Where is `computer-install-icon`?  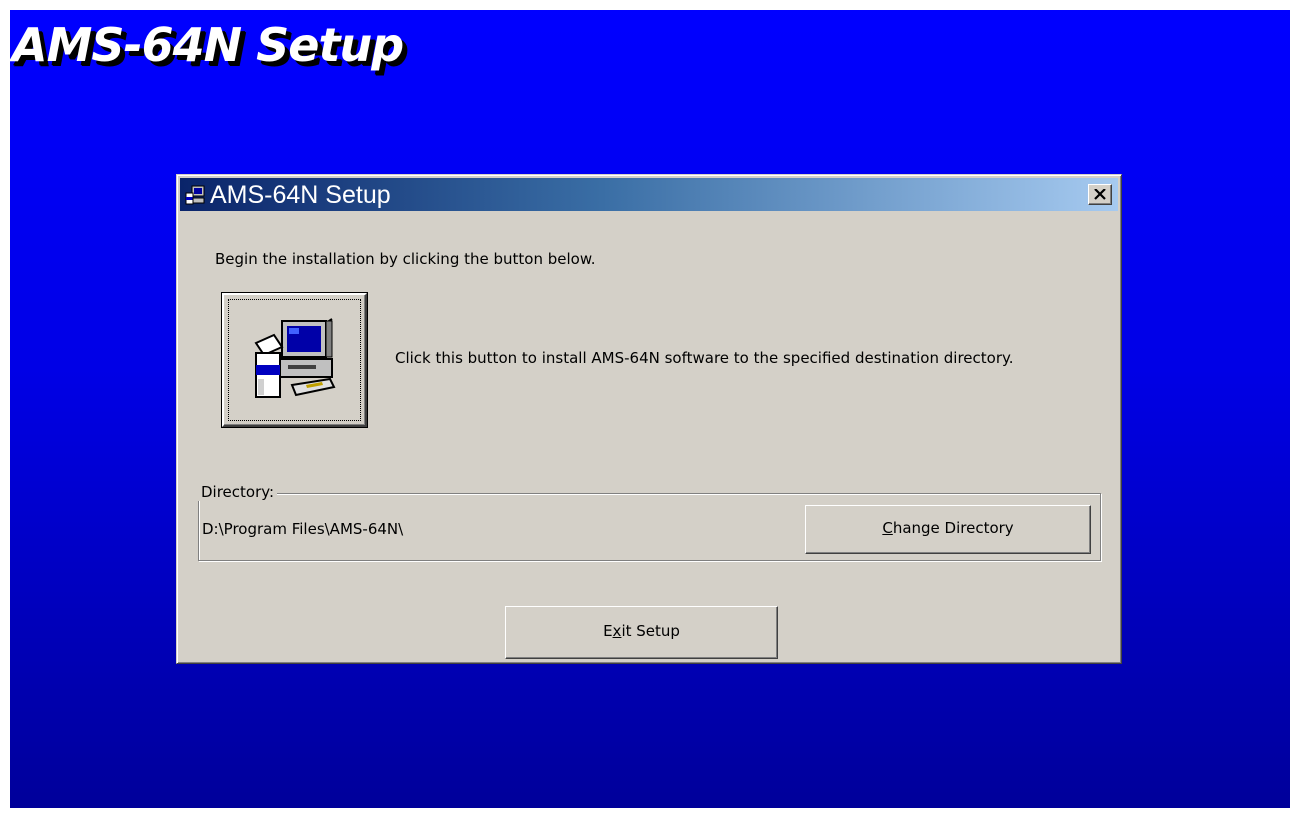 computer-install-icon is located at coordinates (295, 358).